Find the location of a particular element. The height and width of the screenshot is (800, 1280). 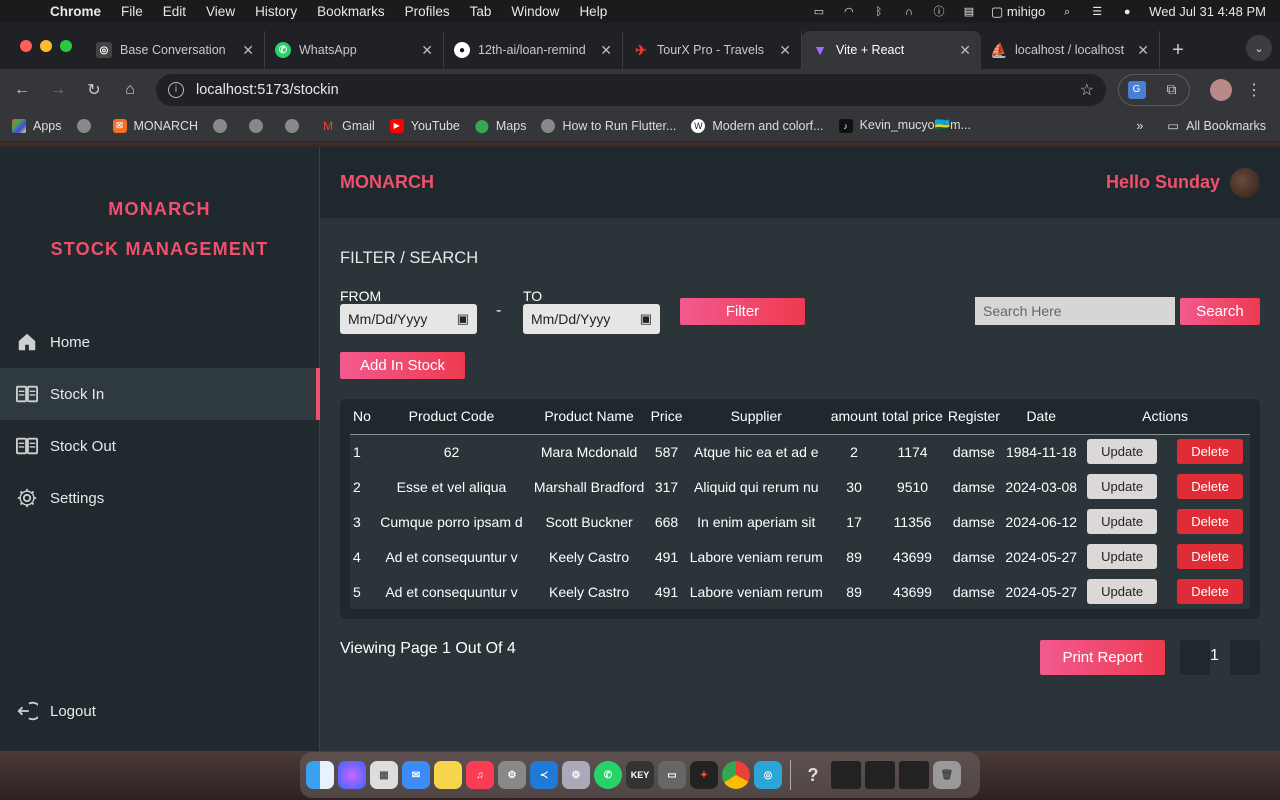

menu-bookmarks: Bookmarks is located at coordinates (351, 11).